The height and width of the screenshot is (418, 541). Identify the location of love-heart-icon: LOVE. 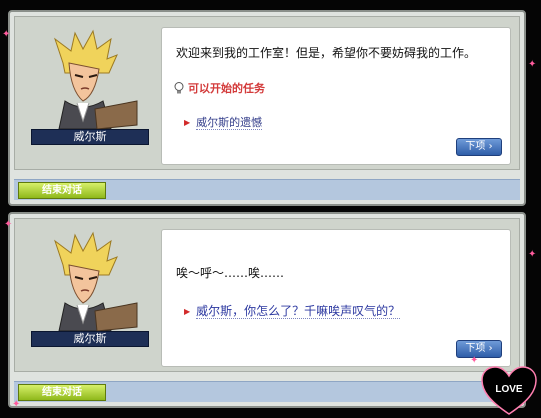
(509, 390).